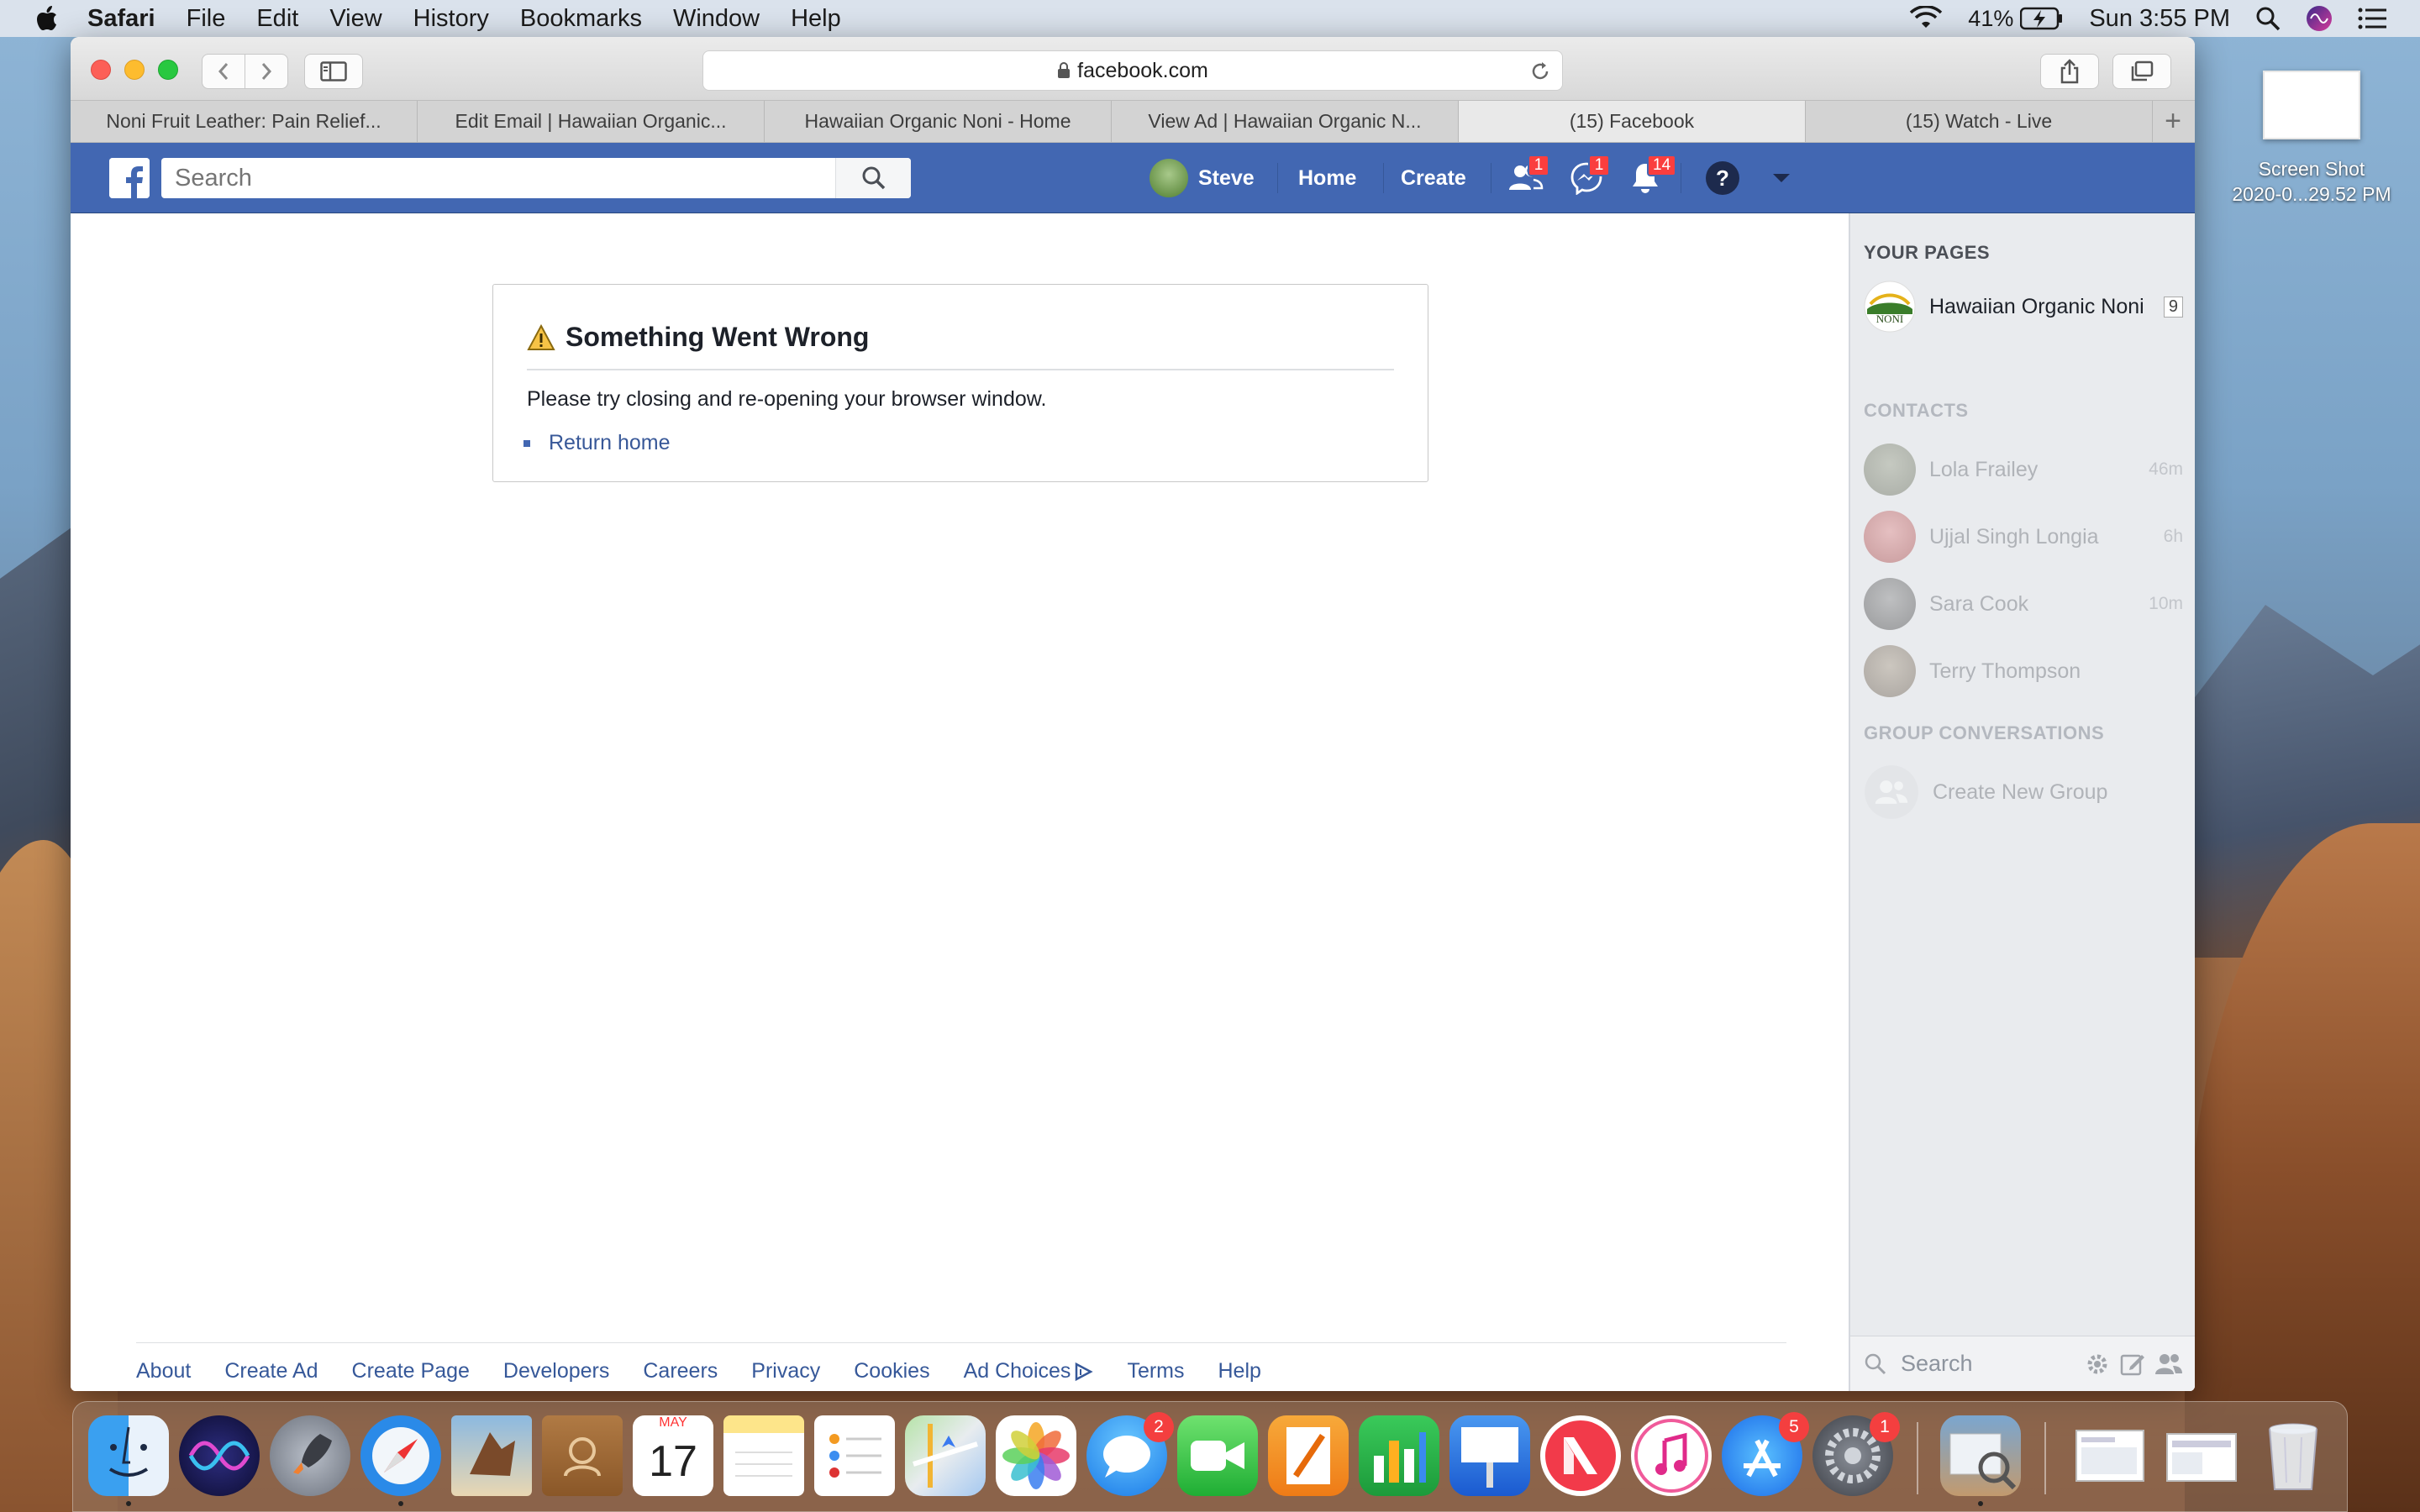 The height and width of the screenshot is (1512, 2420). I want to click on chat-search-bar: Search, so click(2023, 1363).